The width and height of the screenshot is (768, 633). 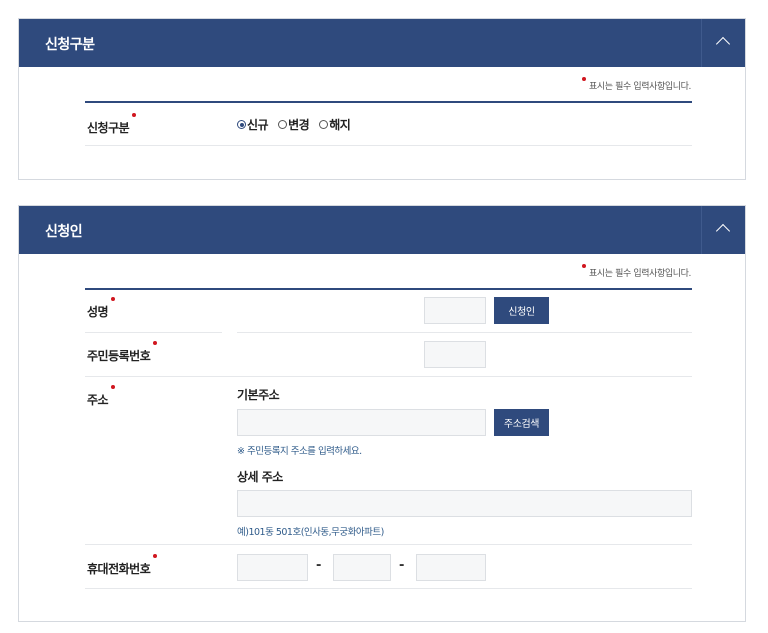 I want to click on phone-part1-input, so click(x=272, y=567).